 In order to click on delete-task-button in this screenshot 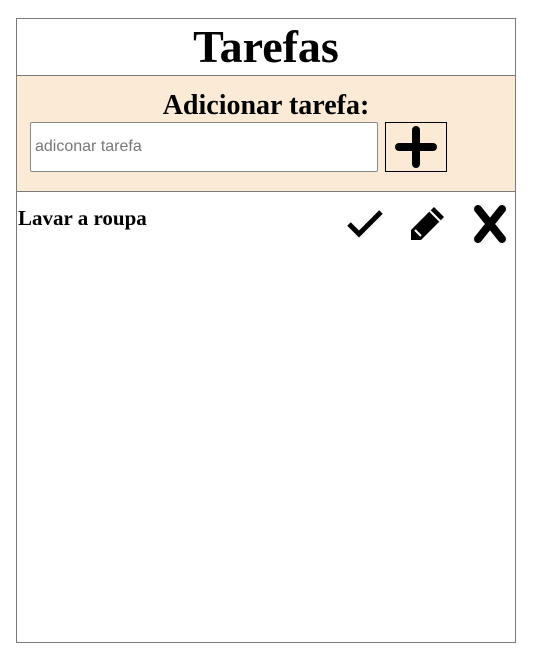, I will do `click(490, 224)`.